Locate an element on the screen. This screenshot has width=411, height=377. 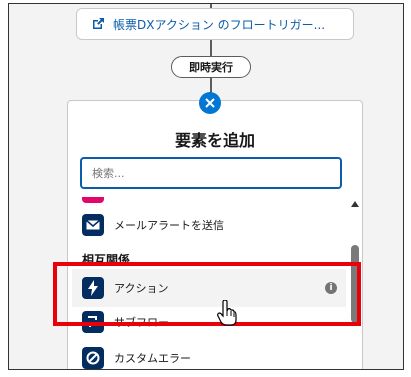
envelope-icon is located at coordinates (93, 225).